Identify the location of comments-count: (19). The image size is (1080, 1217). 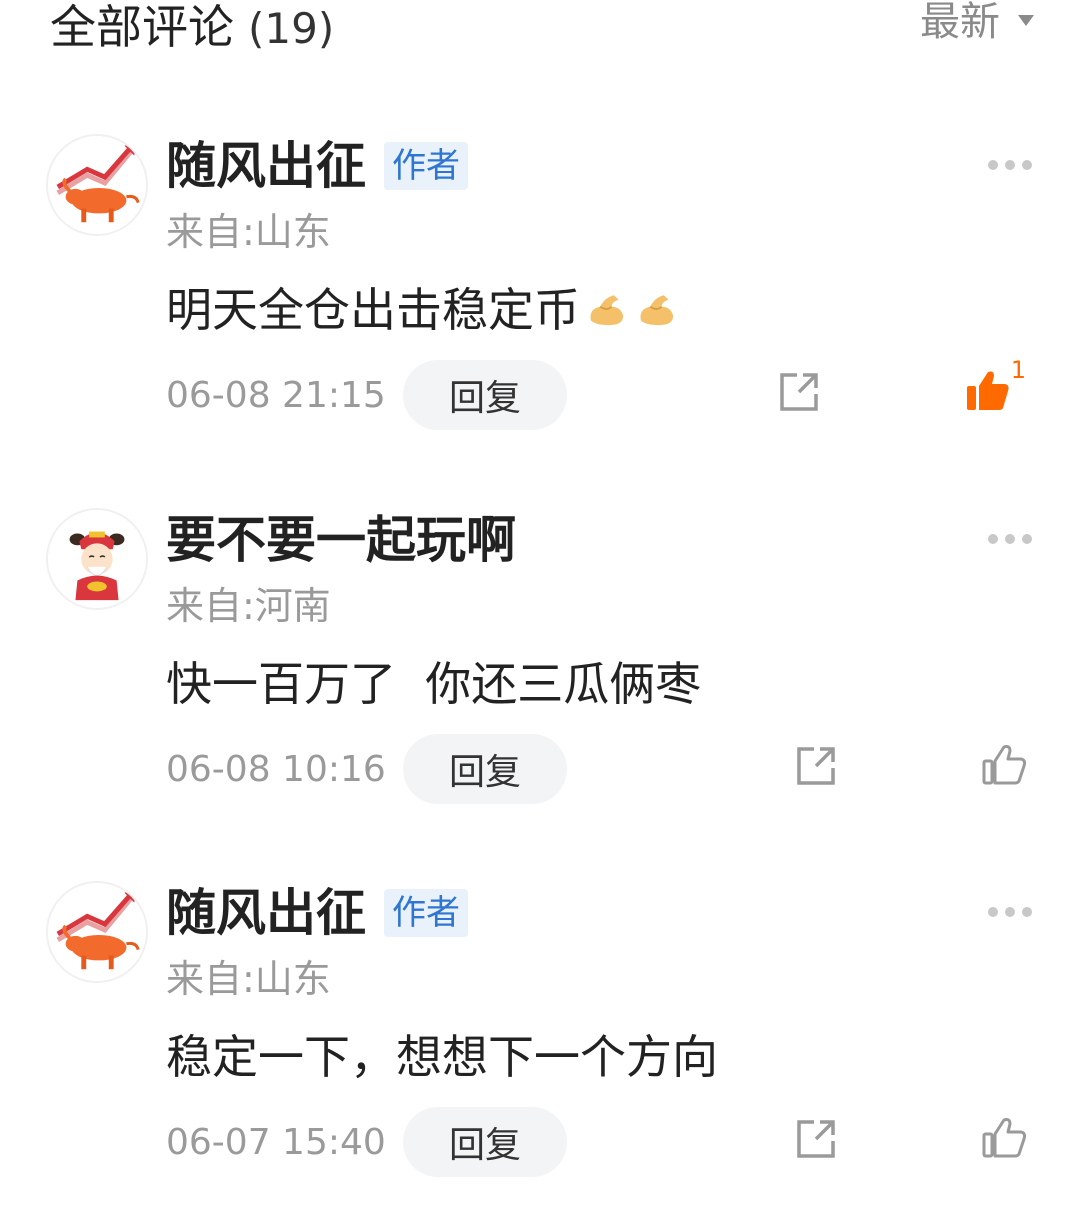
(291, 28).